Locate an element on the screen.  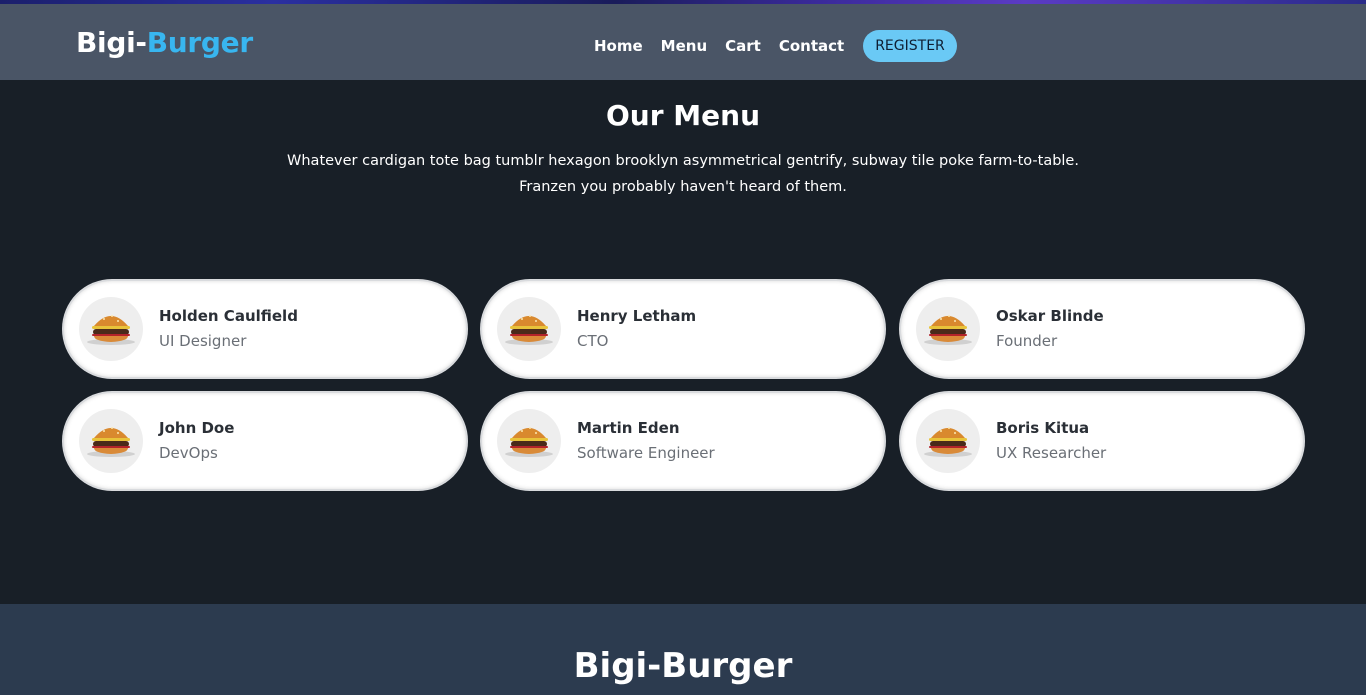
menu-card: Boris Kitua UX Researcher is located at coordinates (1102, 441).